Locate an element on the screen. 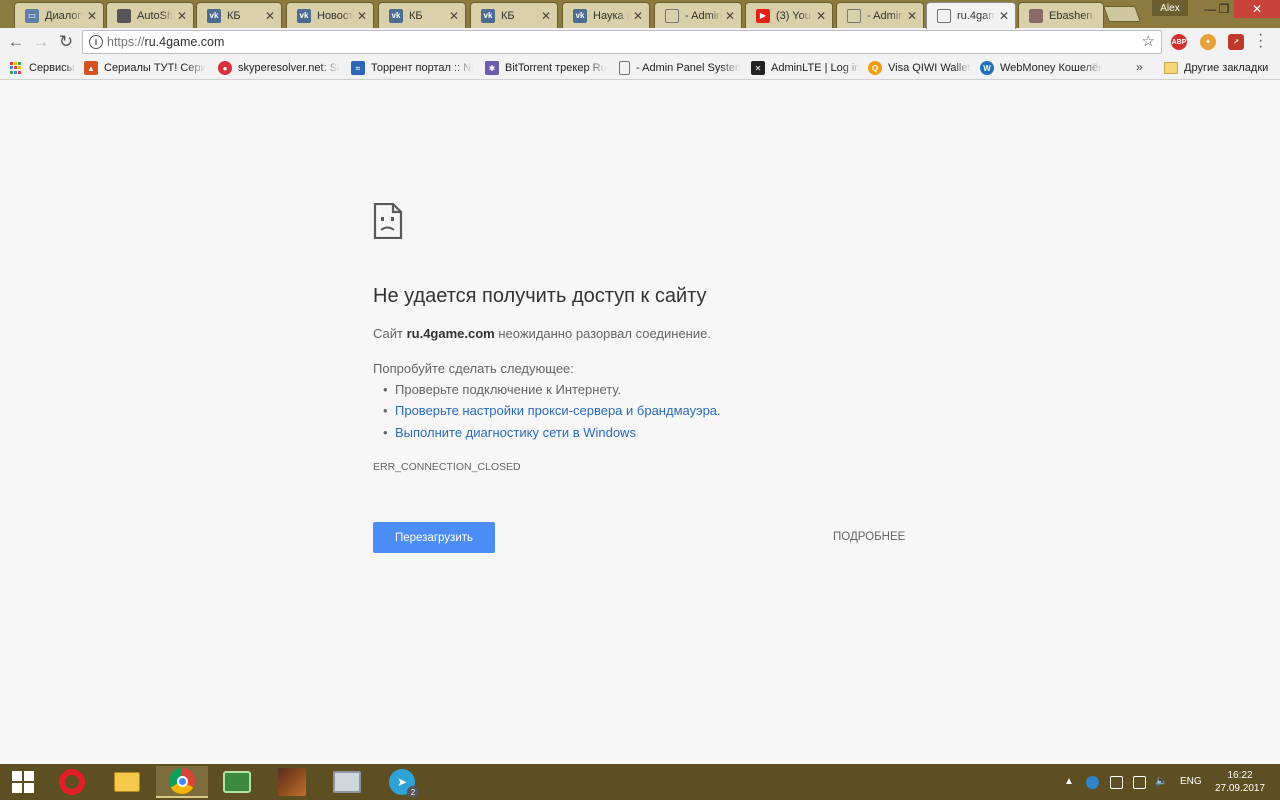 Image resolution: width=1280 pixels, height=800 pixels. forward-arrow-icon: → is located at coordinates (41, 42).